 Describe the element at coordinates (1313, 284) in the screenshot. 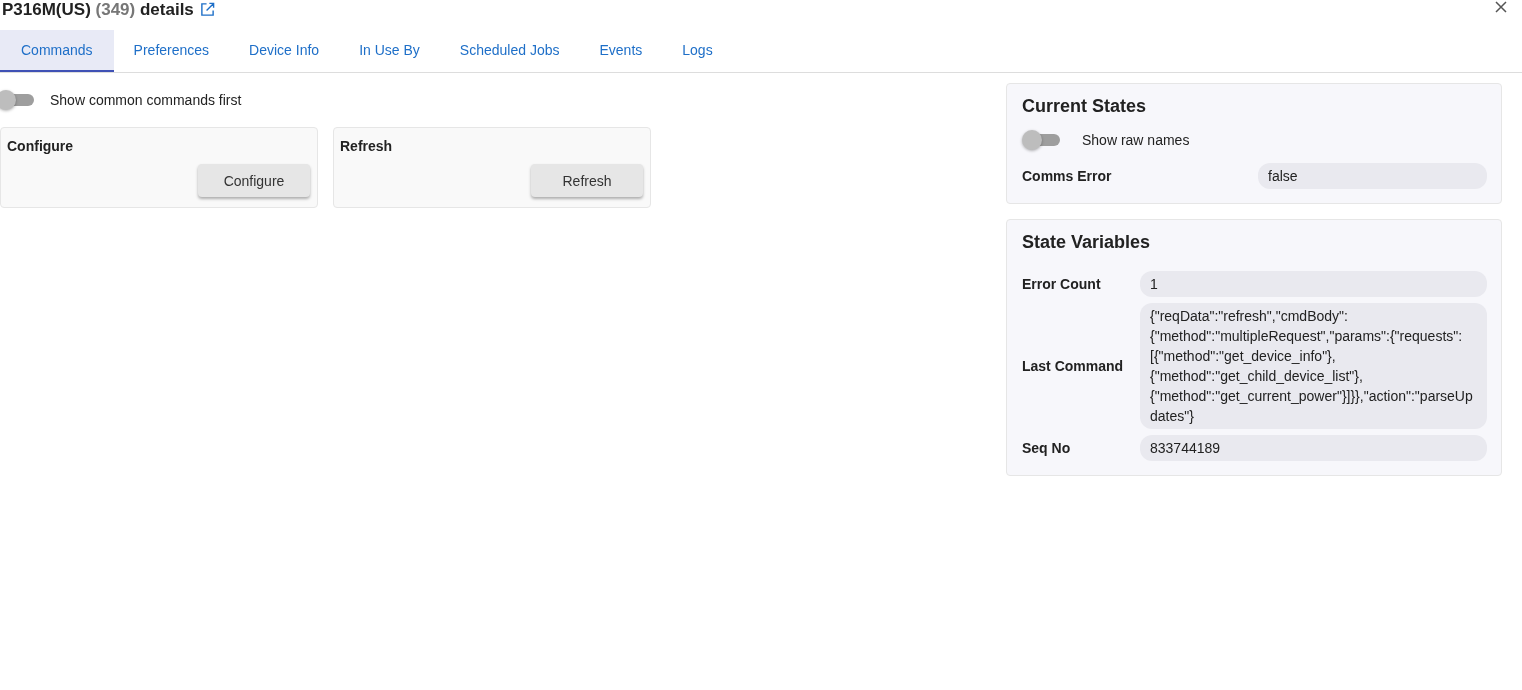

I see `variable-value: 1` at that location.